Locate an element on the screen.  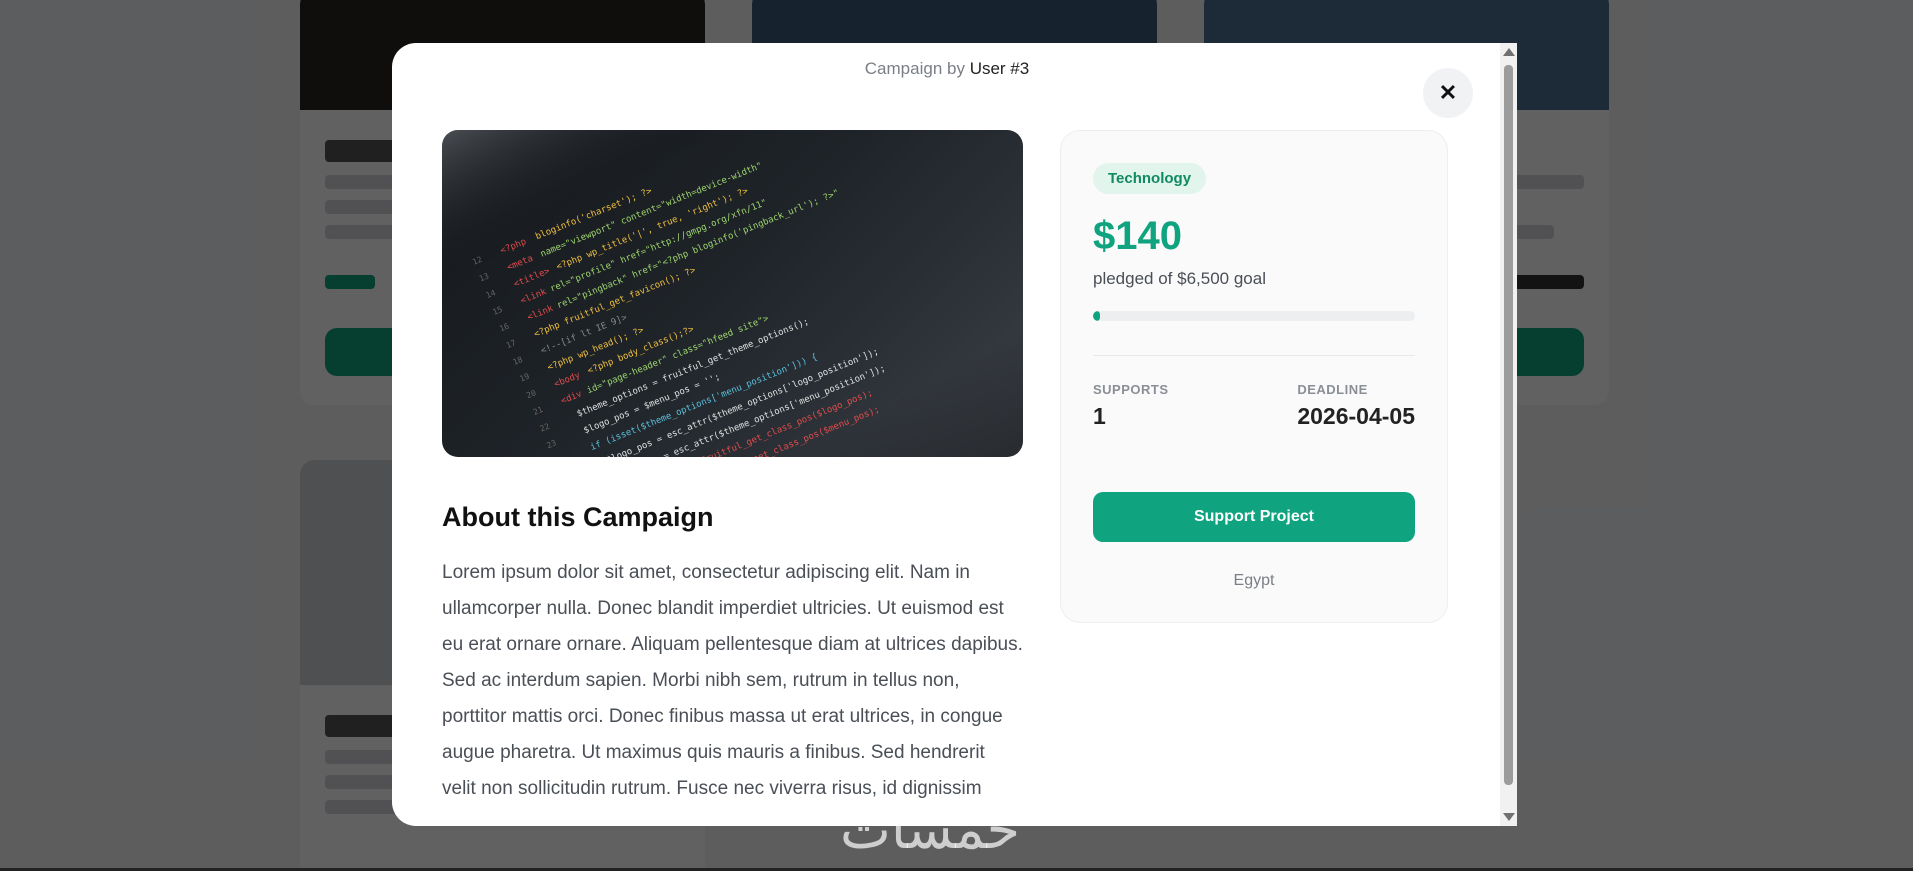
header-prefix: Campaign by is located at coordinates (914, 68).